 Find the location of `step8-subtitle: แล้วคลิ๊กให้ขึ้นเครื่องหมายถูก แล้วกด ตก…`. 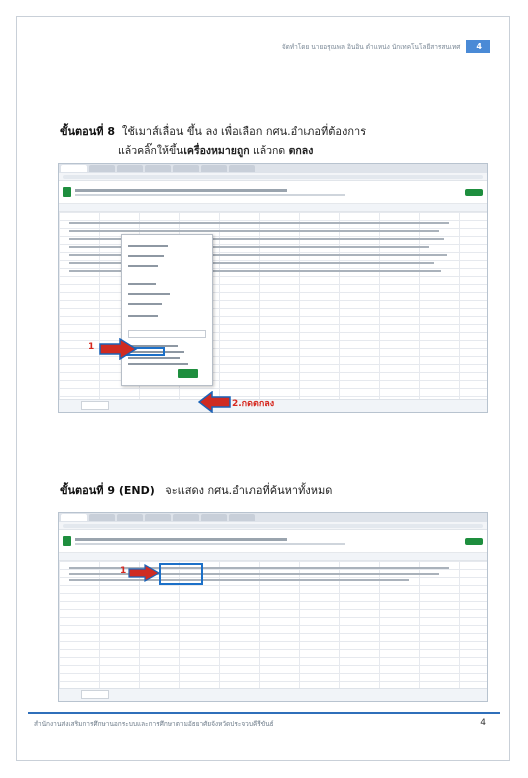

step8-subtitle: แล้วคลิ๊กให้ขึ้นเครื่องหมายถูก แล้วกด ตก… is located at coordinates (215, 150).